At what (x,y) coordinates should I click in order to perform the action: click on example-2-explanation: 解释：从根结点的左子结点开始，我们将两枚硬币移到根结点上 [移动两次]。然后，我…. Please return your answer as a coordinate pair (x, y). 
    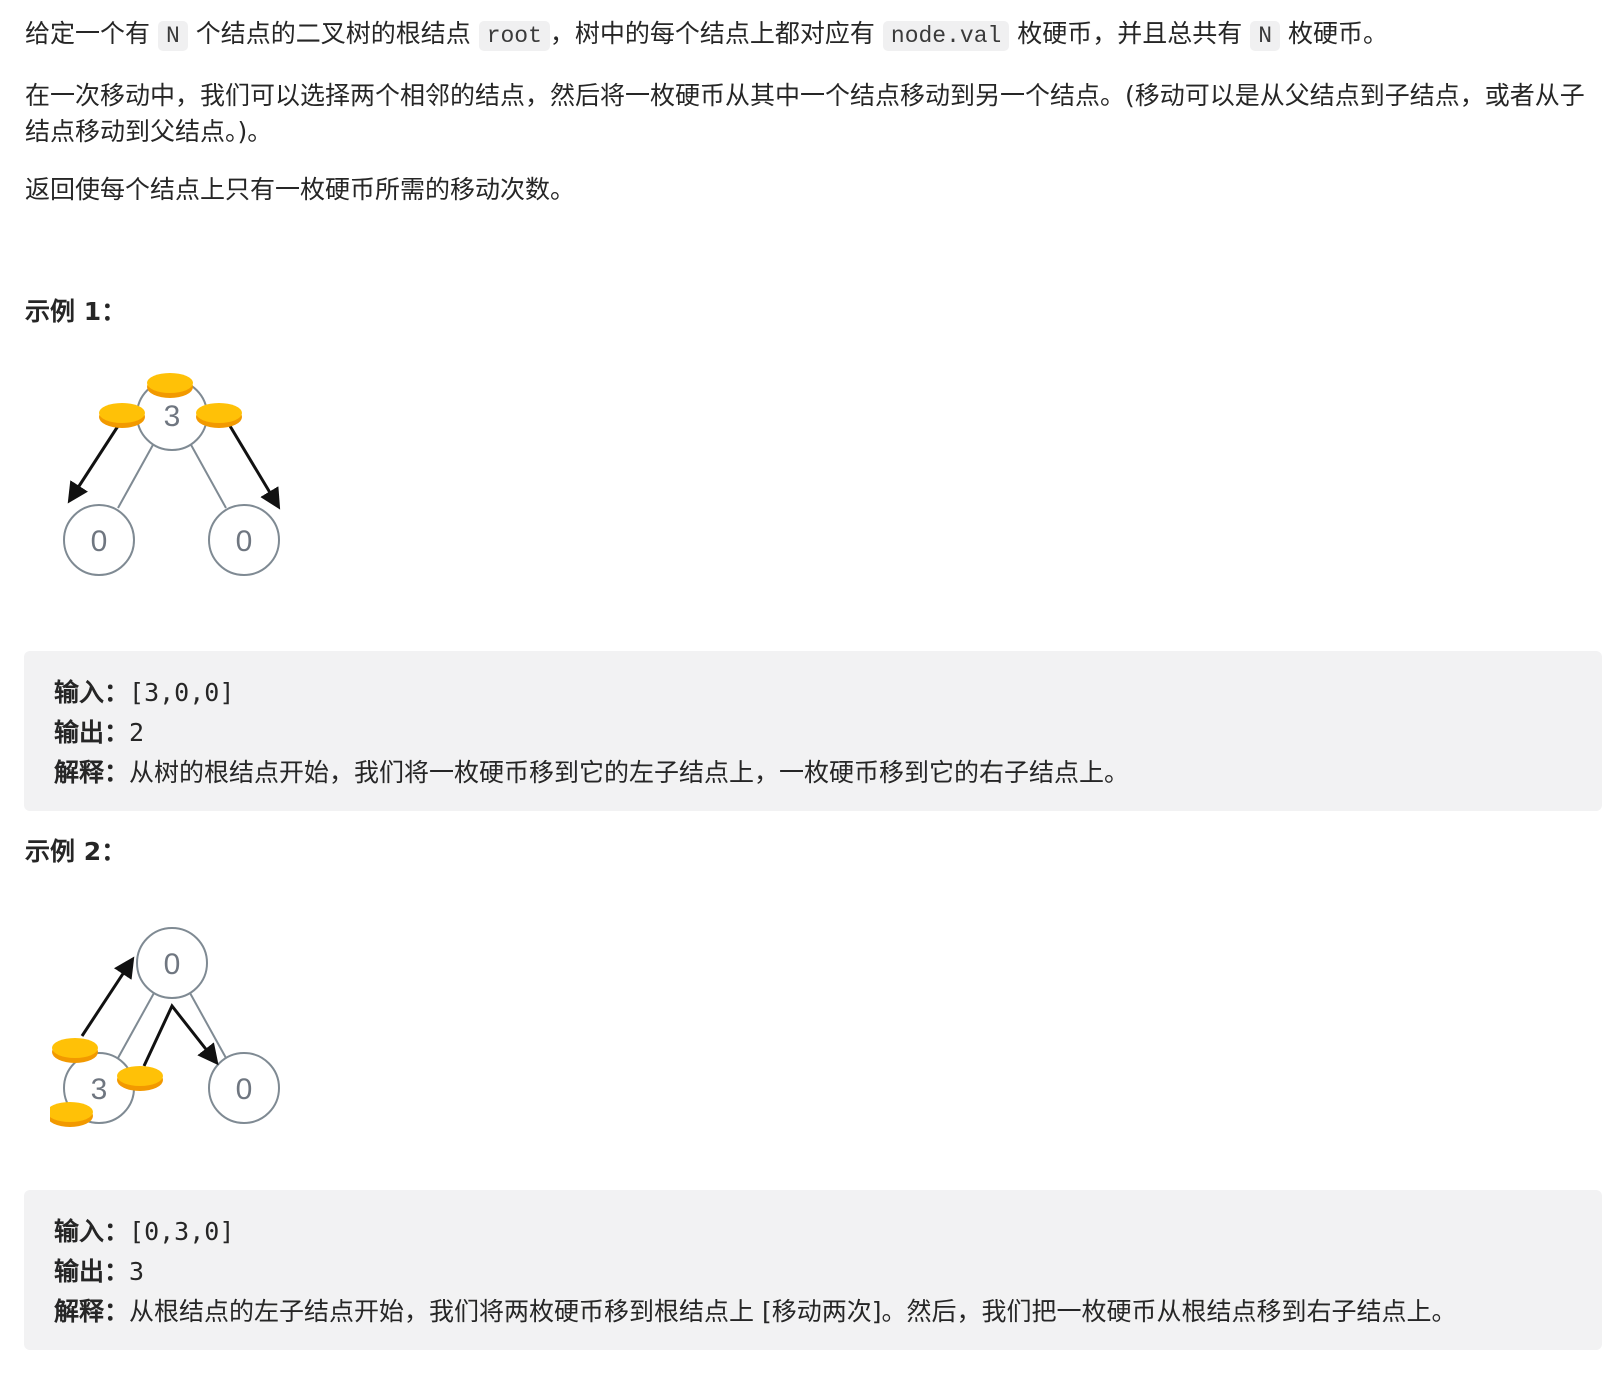
    Looking at the image, I should click on (755, 1311).